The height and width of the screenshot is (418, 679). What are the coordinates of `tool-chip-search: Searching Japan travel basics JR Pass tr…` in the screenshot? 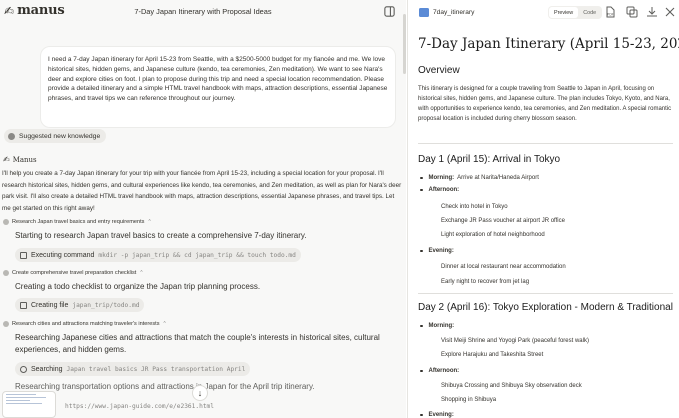 It's located at (133, 369).